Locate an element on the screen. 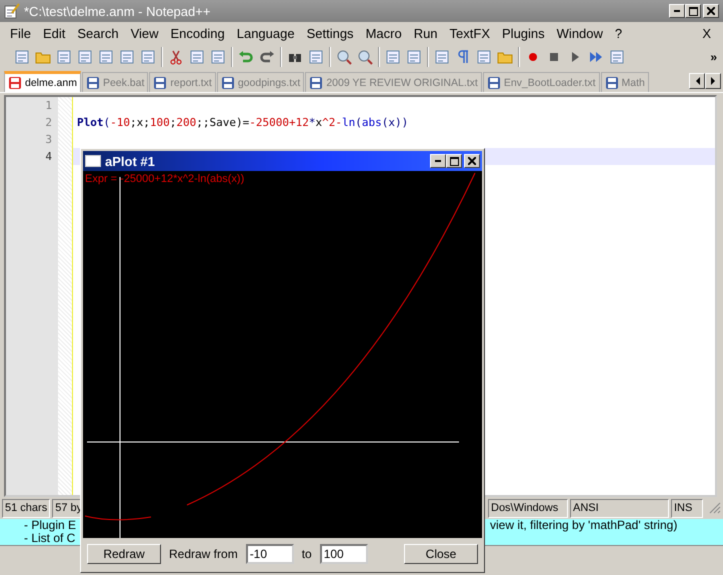 The height and width of the screenshot is (575, 723). line-number: 4 is located at coordinates (48, 157).